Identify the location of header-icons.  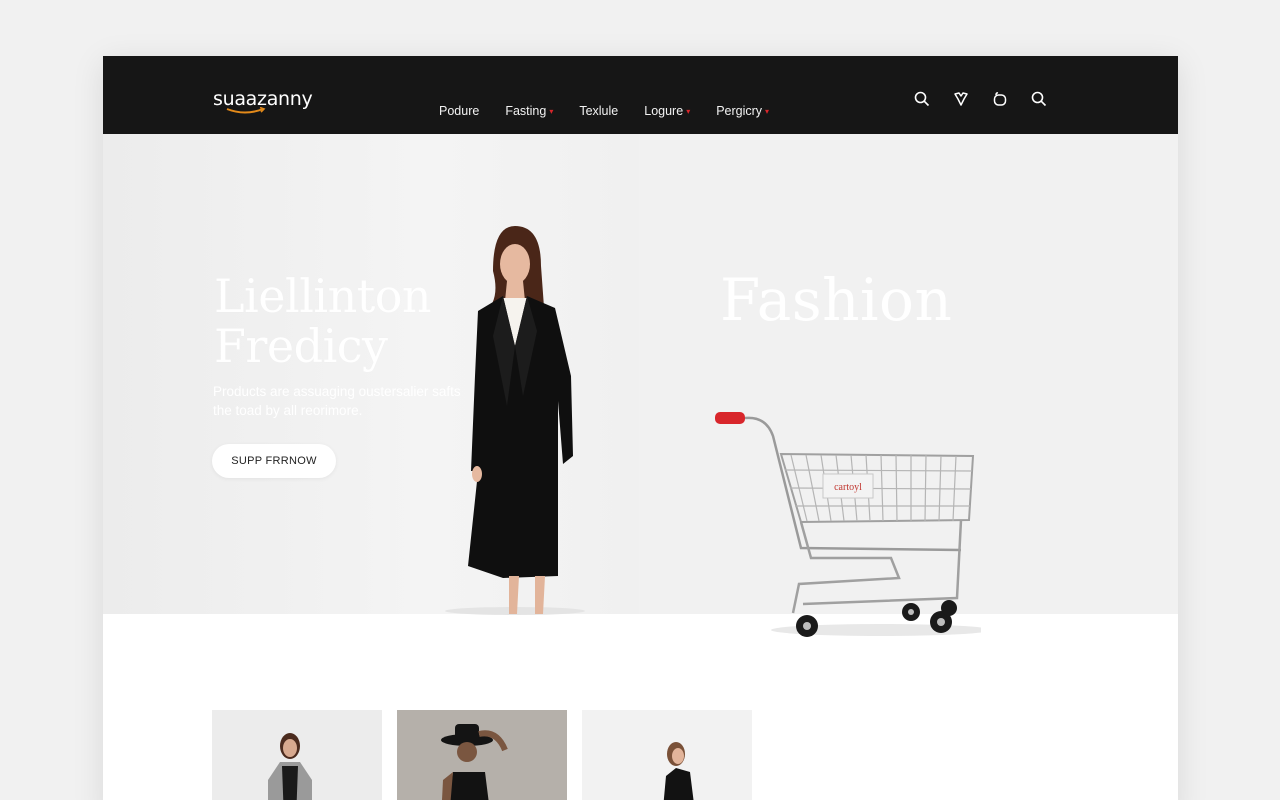
(991, 99).